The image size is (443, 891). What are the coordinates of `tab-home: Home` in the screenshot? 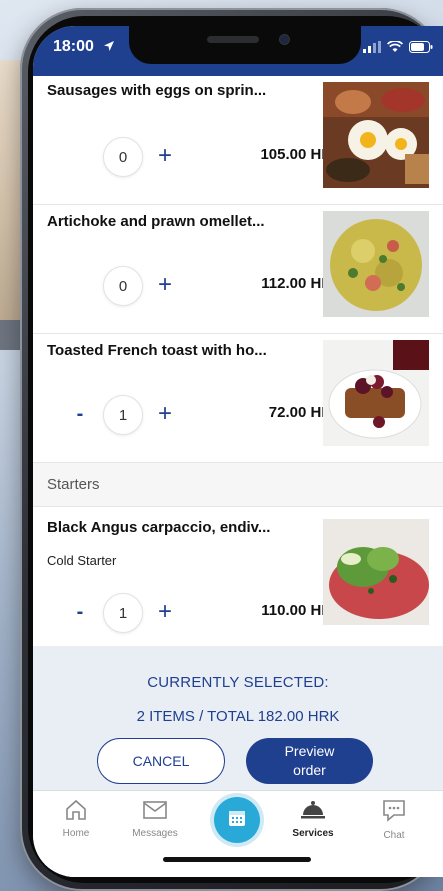 It's located at (76, 819).